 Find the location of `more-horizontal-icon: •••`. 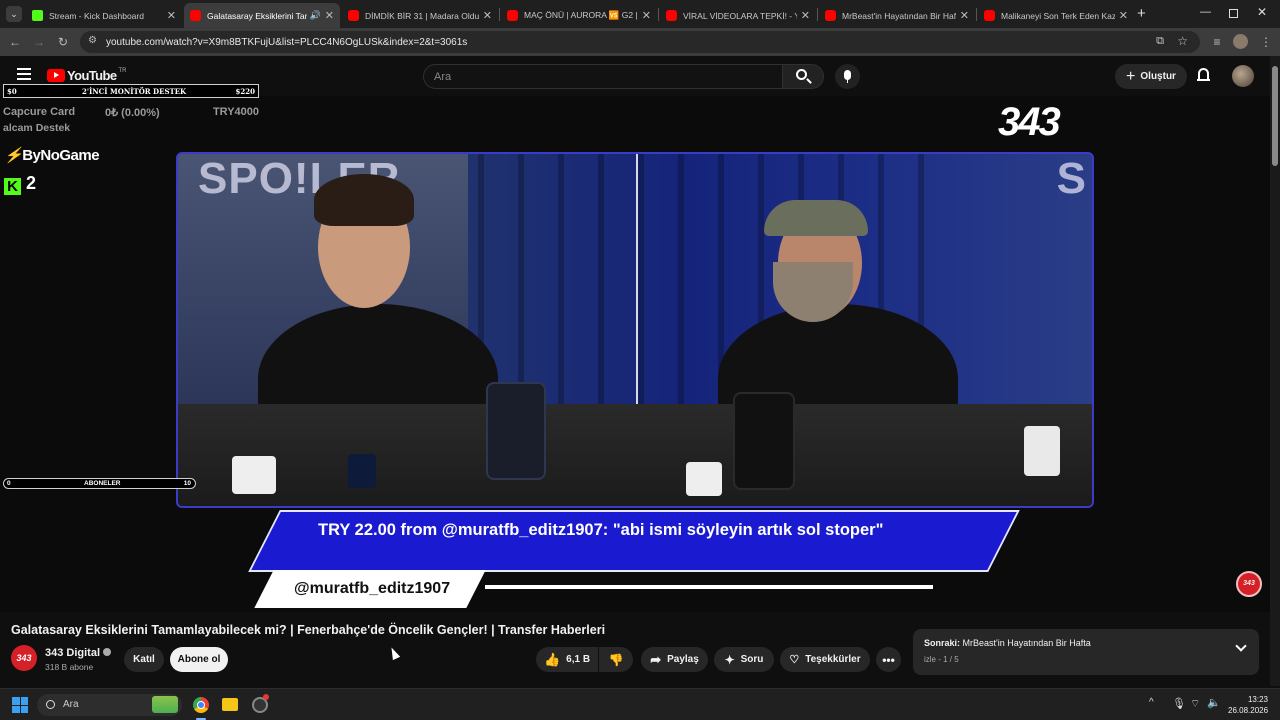

more-horizontal-icon: ••• is located at coordinates (888, 659).